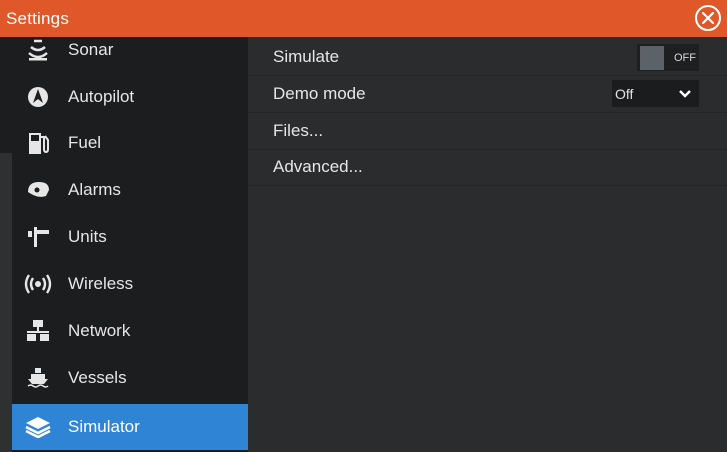 This screenshot has width=727, height=452. Describe the element at coordinates (363, 18) in the screenshot. I see `title-bar: Settings` at that location.